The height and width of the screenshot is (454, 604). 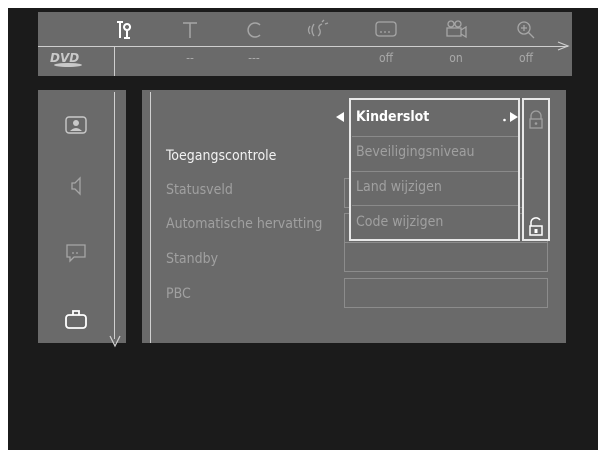 I want to click on top-menu-vertical-divider, so click(x=114, y=61).